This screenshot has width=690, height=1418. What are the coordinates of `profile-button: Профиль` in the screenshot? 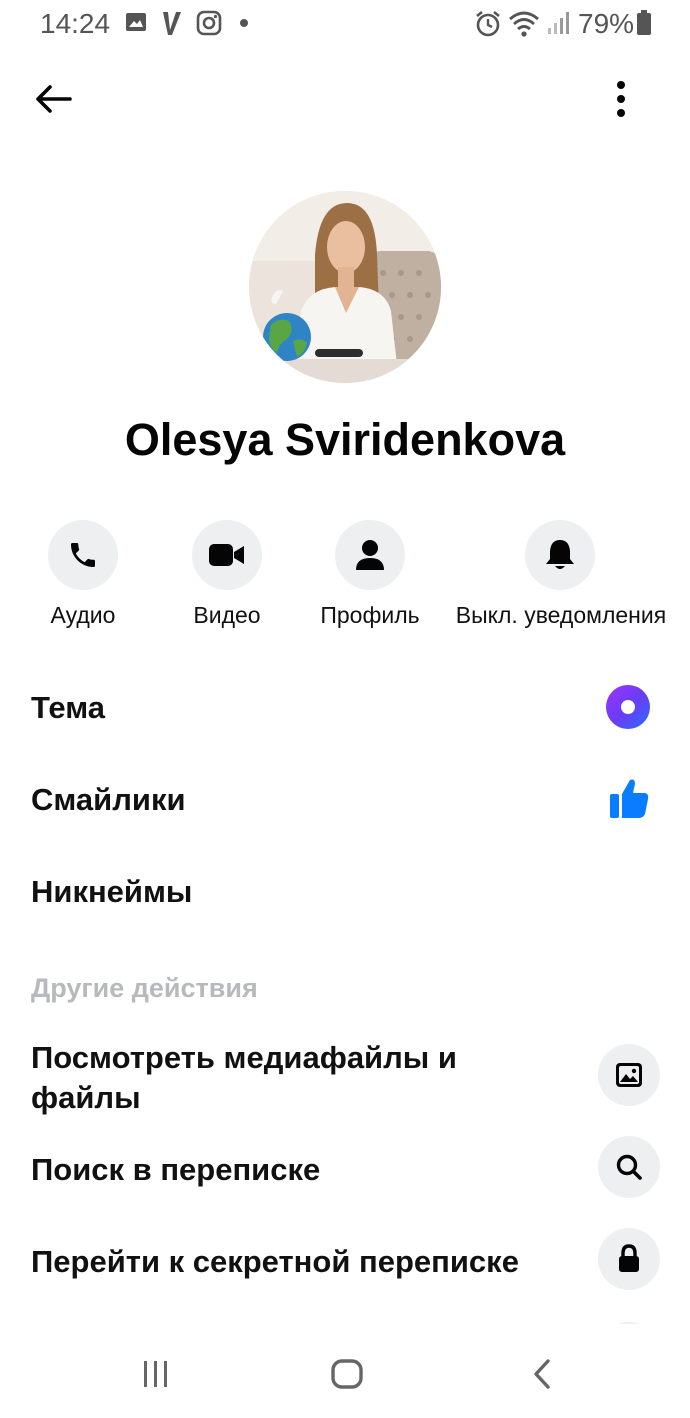 It's located at (370, 580).